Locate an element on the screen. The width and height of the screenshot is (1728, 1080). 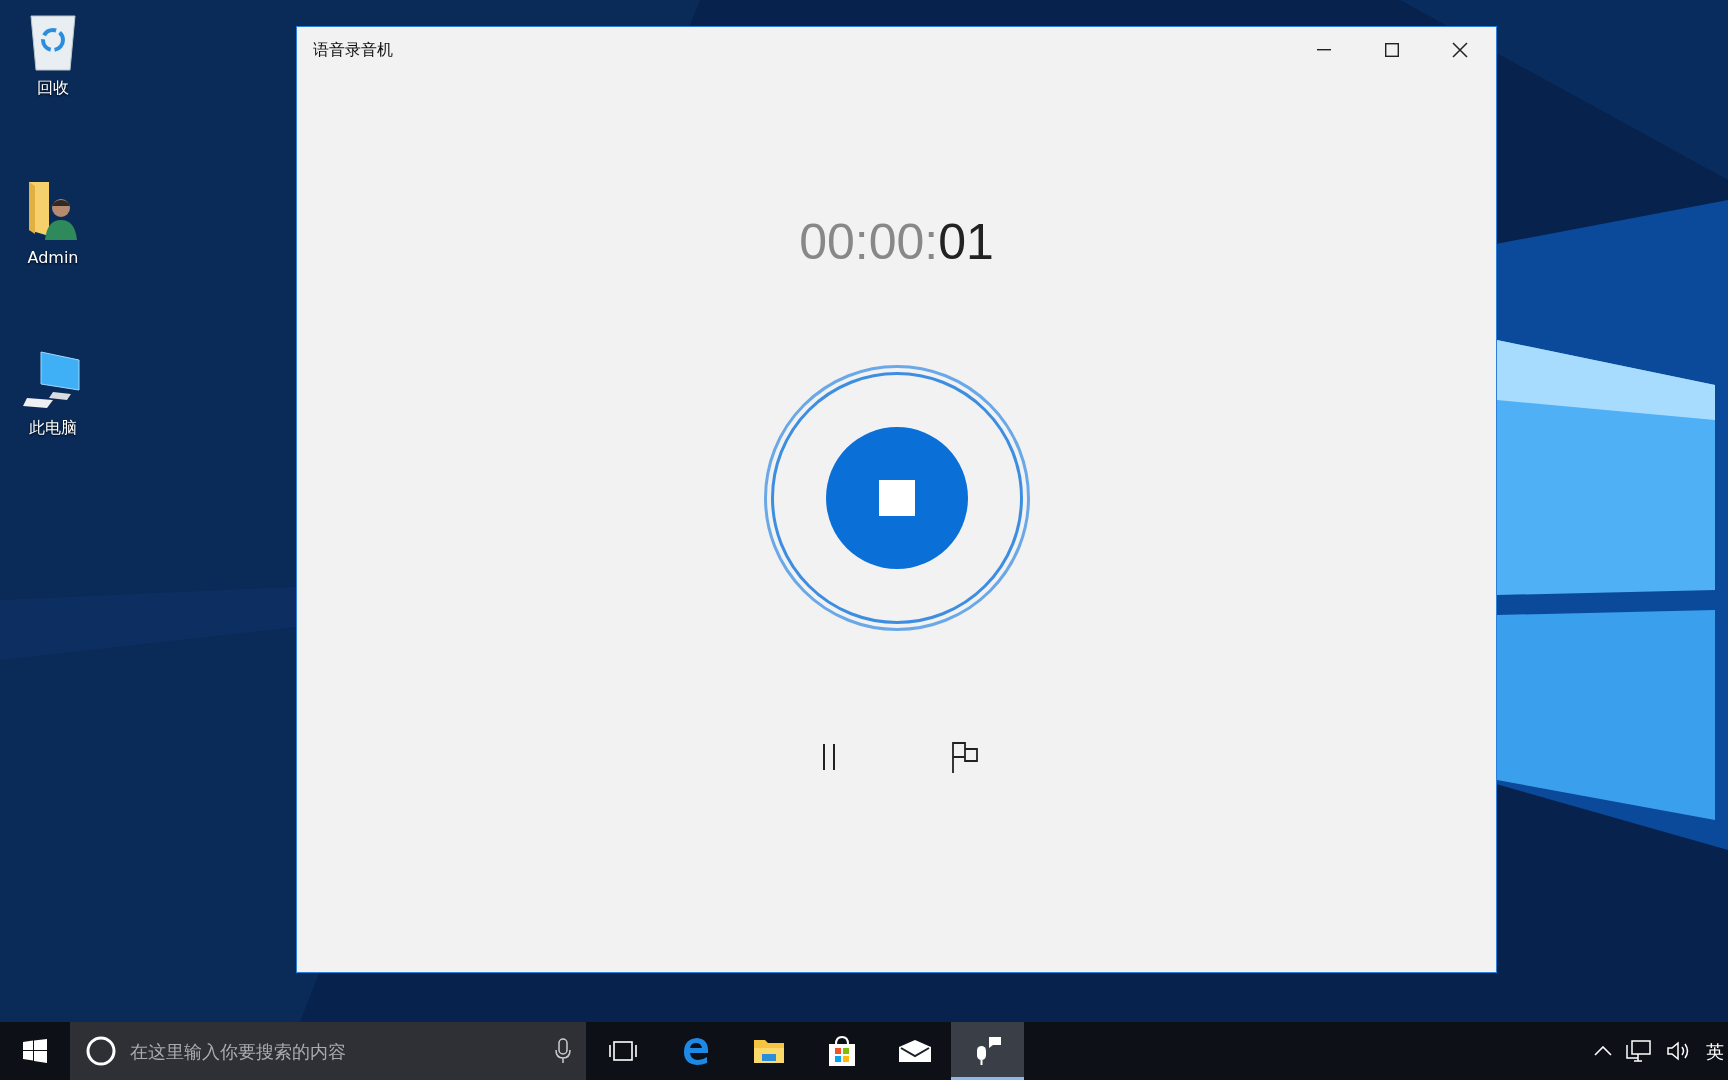
network-icon is located at coordinates (1639, 1051).